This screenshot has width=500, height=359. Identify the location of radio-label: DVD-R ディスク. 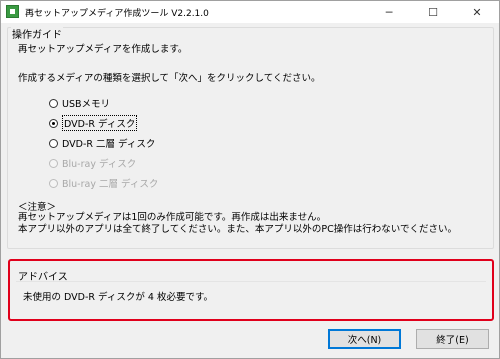
(100, 123).